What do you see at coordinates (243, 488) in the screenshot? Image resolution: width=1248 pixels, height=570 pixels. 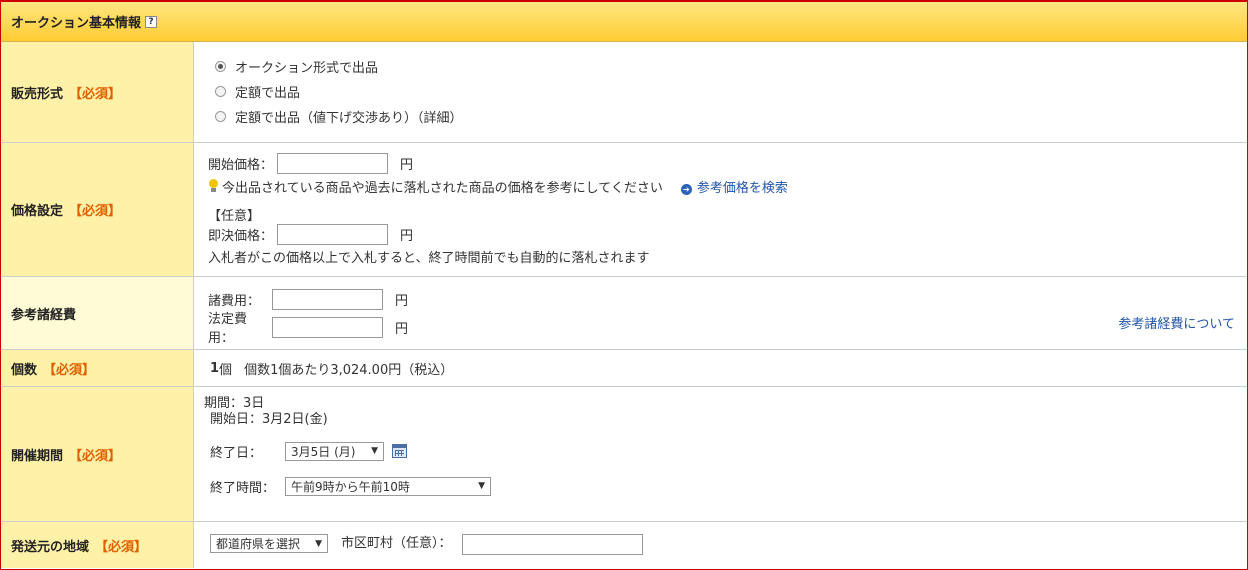 I see `end-time-label: 終了時間：` at bounding box center [243, 488].